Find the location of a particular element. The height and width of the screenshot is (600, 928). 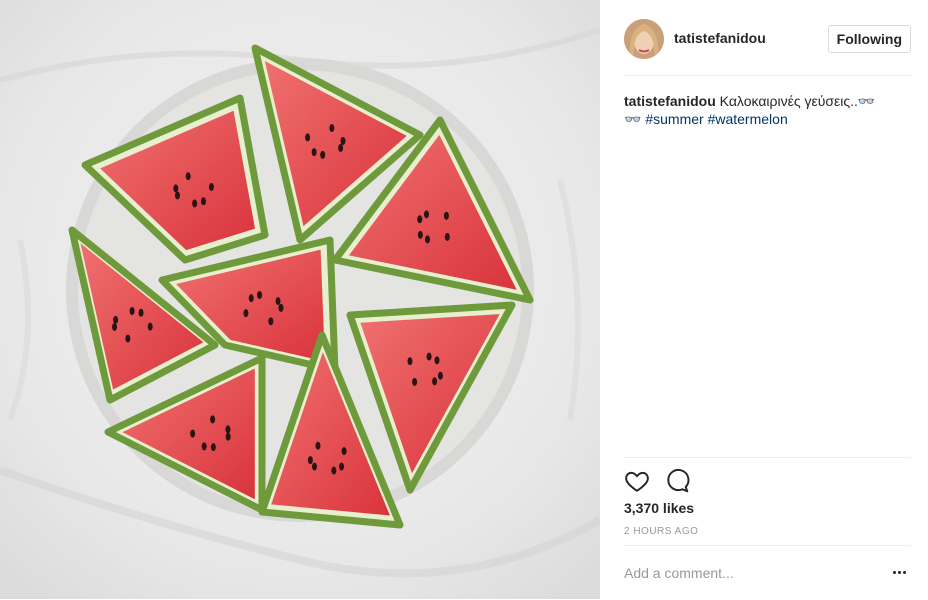

action-bar is located at coordinates (767, 475).